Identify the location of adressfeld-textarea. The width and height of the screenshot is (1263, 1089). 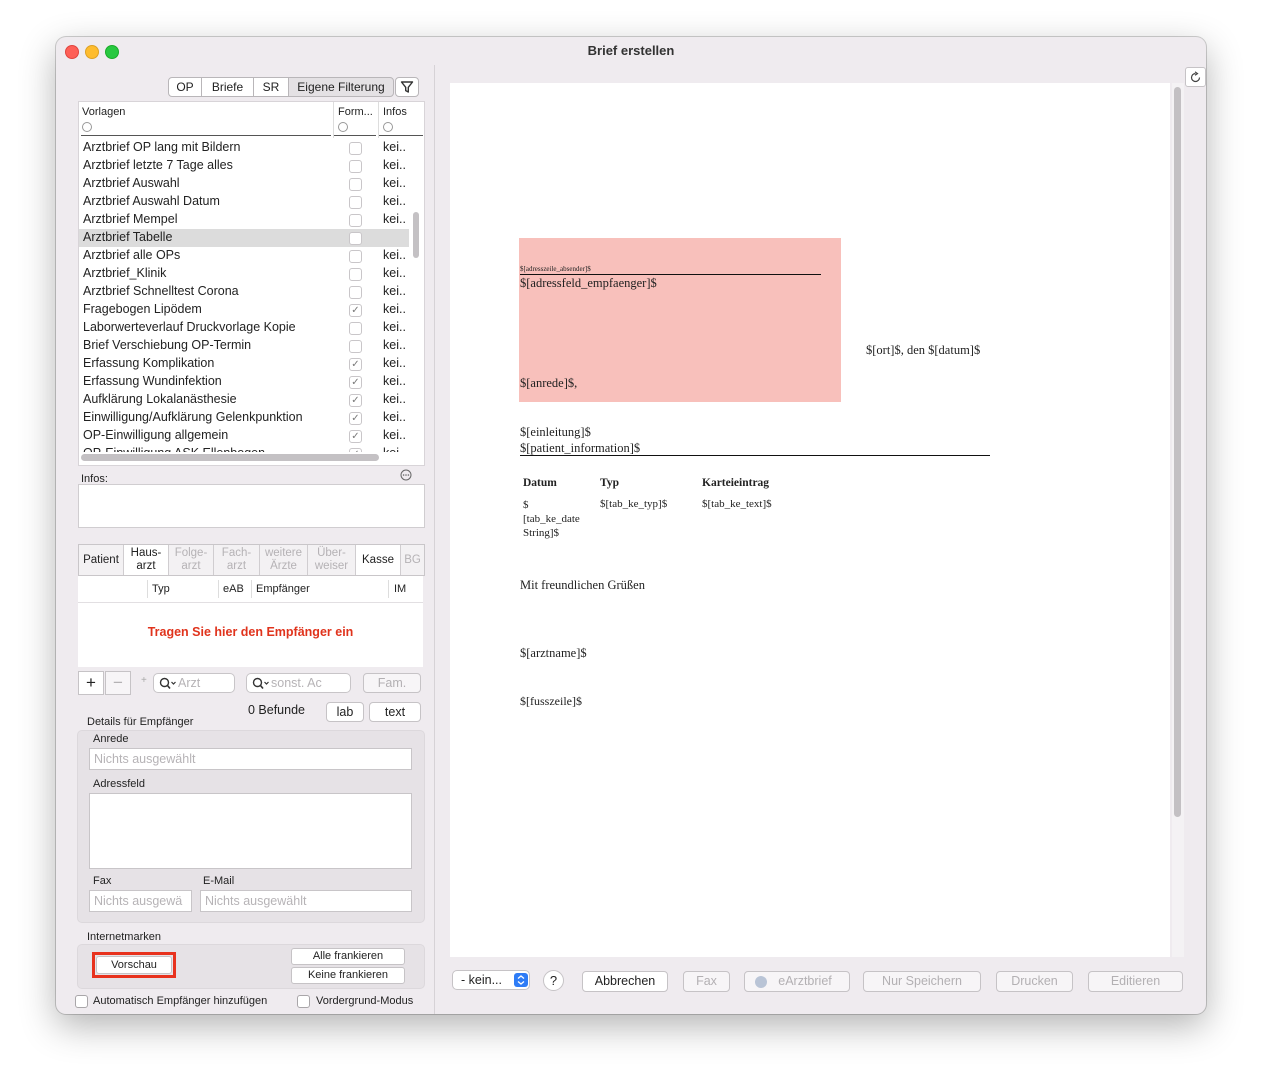
(250, 831).